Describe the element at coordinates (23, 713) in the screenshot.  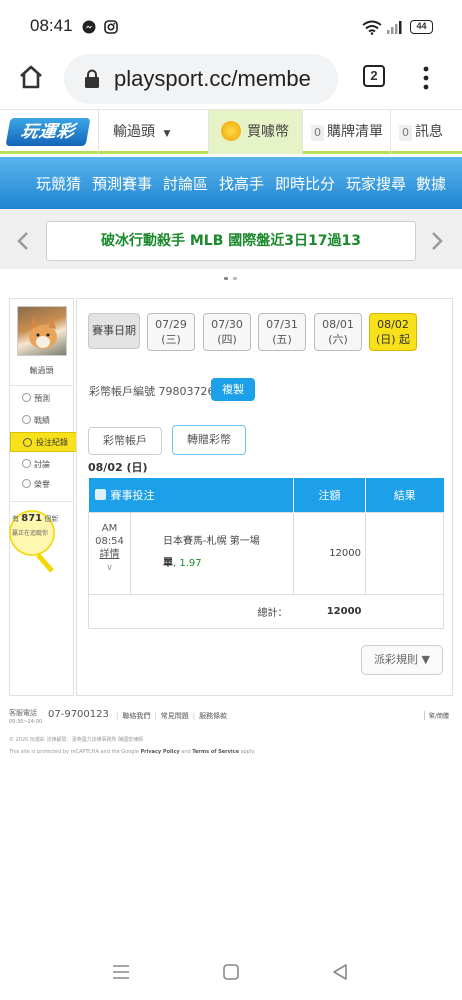
I see `service-label: 客服電話` at that location.